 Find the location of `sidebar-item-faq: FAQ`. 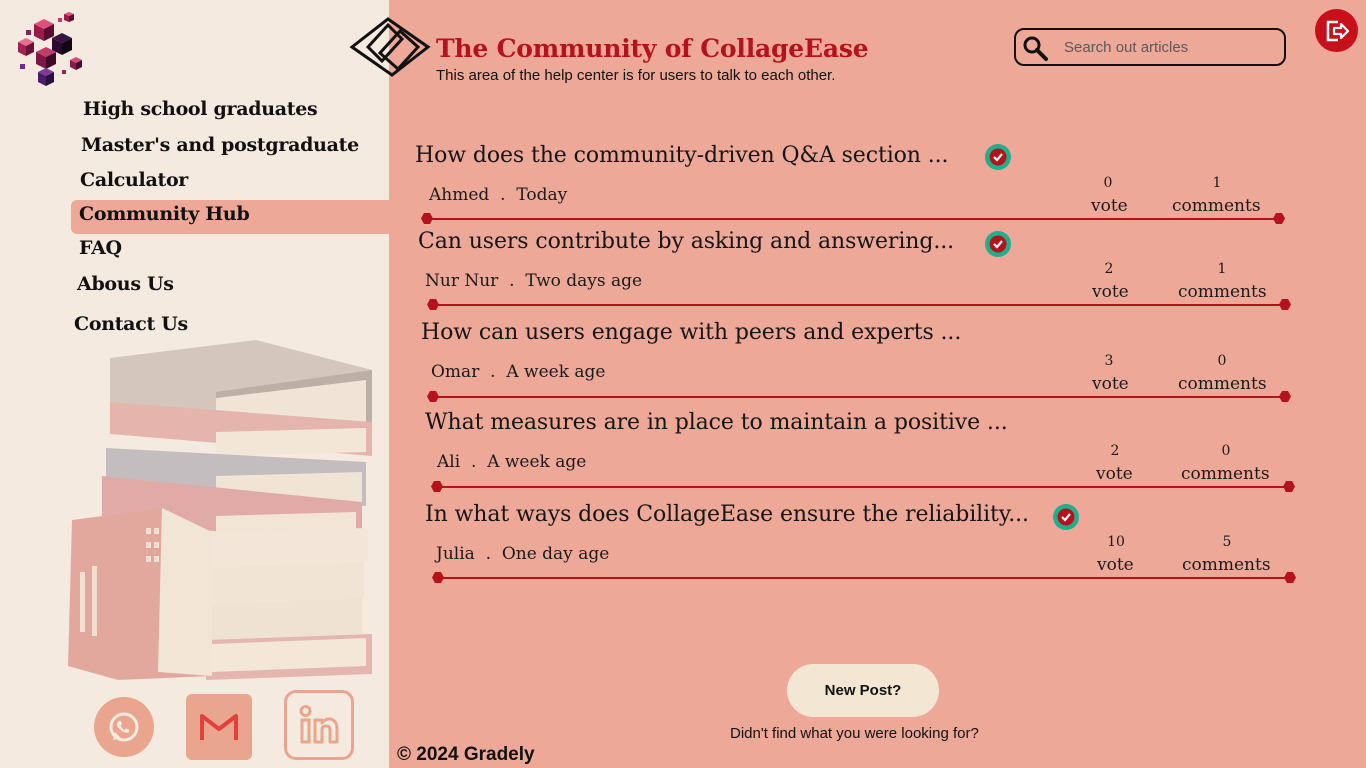

sidebar-item-faq: FAQ is located at coordinates (100, 248).